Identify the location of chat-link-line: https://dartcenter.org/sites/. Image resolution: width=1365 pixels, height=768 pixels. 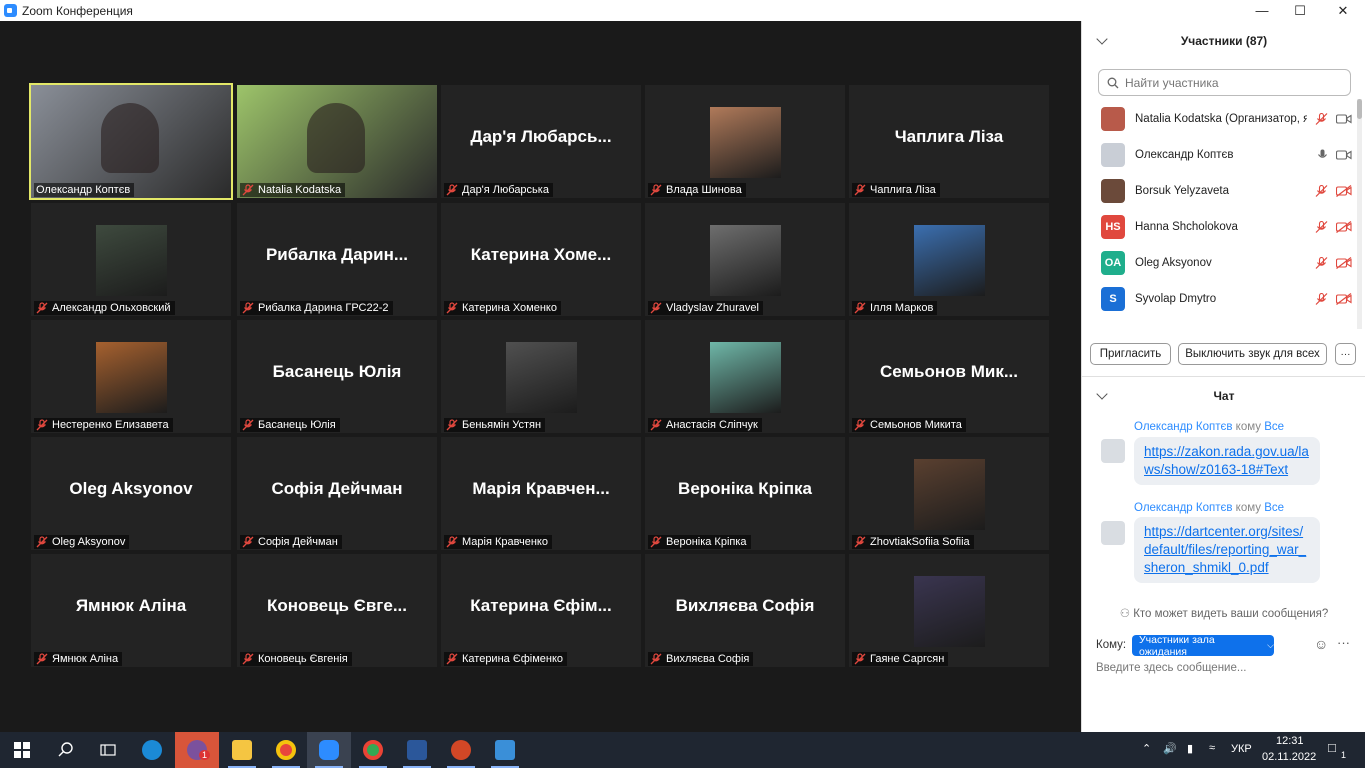
(1227, 532).